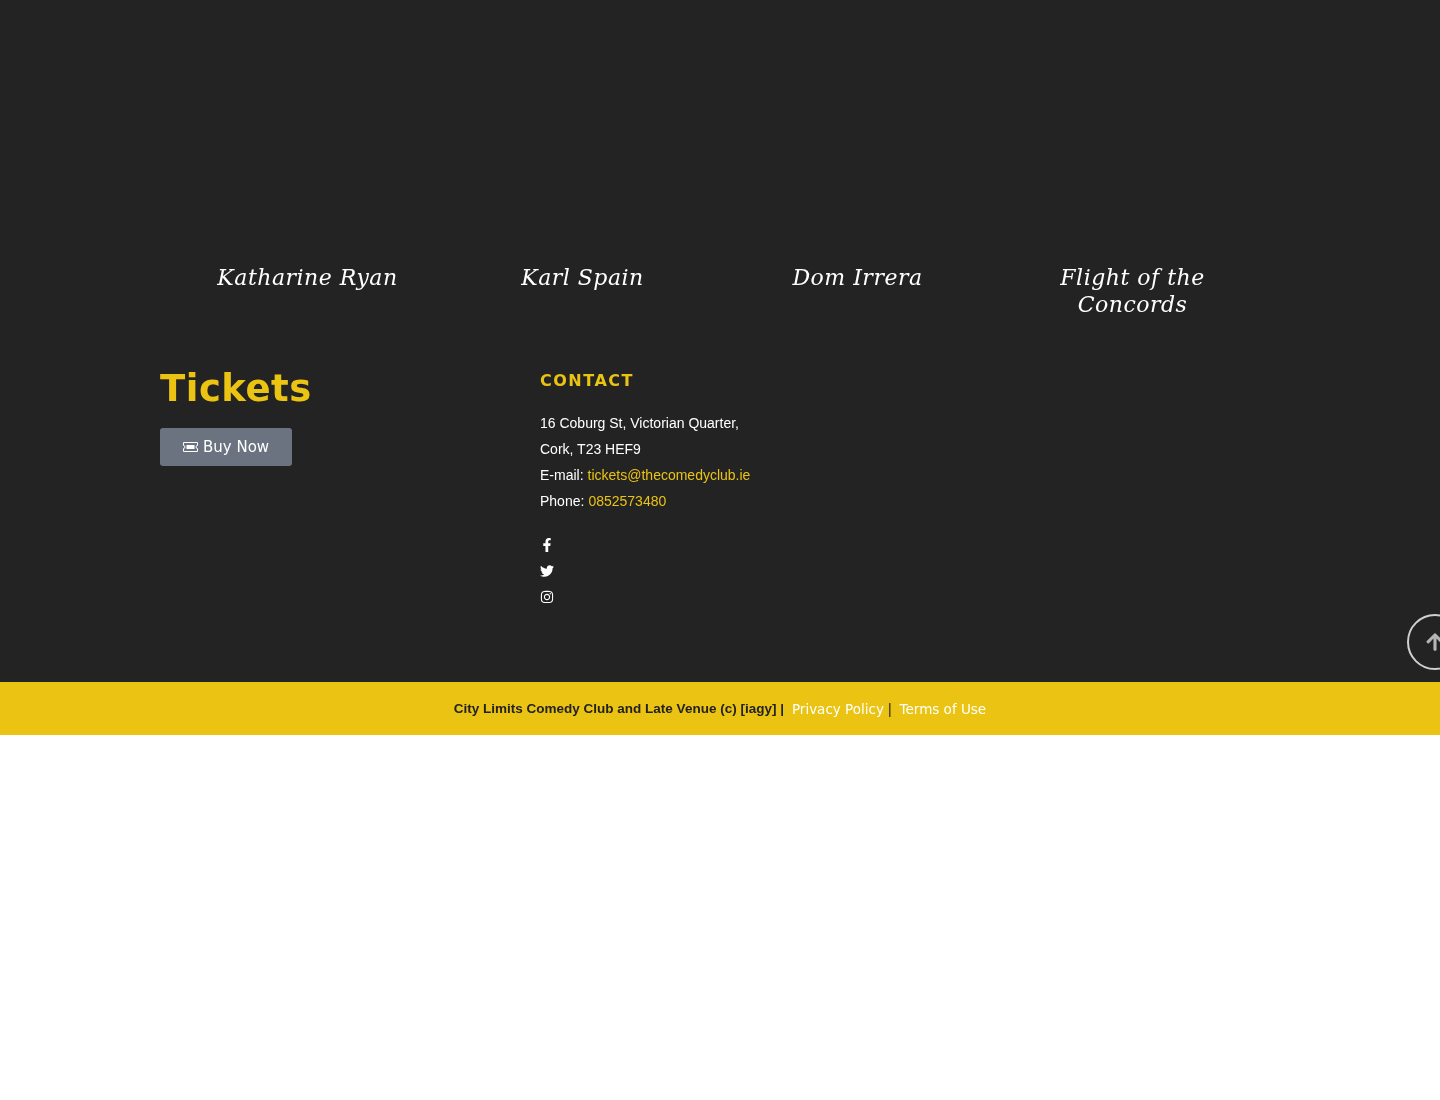  Describe the element at coordinates (618, 708) in the screenshot. I see `copyright-text: City Limits Comedy Club and Late Venue (c) [iagy] |` at that location.